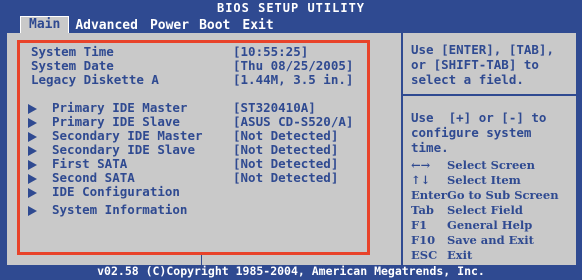 Image resolution: width=582 pixels, height=280 pixels. I want to click on help-divider, so click(488, 95).